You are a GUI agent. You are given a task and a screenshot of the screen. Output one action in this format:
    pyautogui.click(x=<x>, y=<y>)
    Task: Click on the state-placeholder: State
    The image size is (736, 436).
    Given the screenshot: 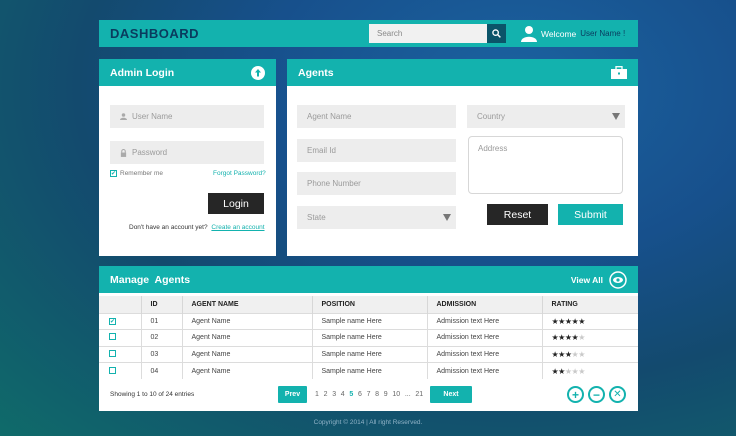 What is the action you would take?
    pyautogui.click(x=316, y=217)
    